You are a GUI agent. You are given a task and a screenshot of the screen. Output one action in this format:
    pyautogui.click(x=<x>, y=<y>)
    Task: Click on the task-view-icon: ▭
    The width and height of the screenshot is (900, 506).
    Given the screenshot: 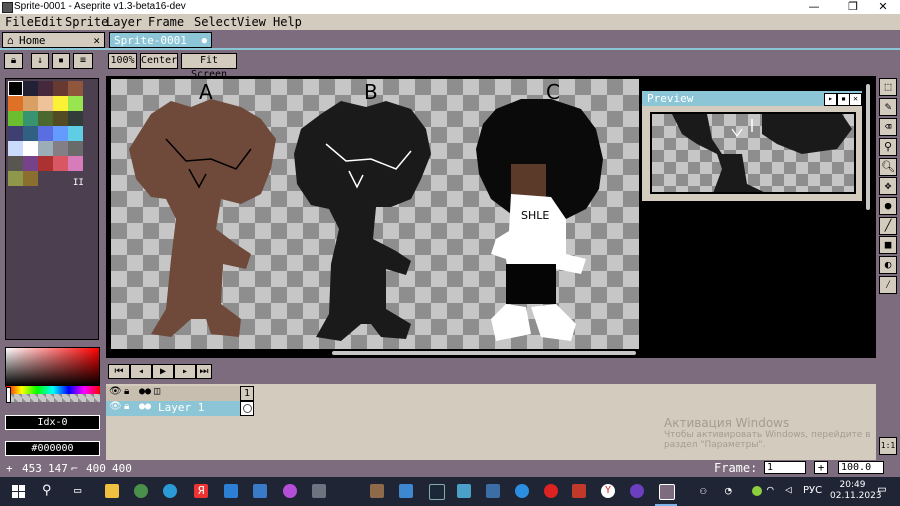 What is the action you would take?
    pyautogui.click(x=77, y=490)
    